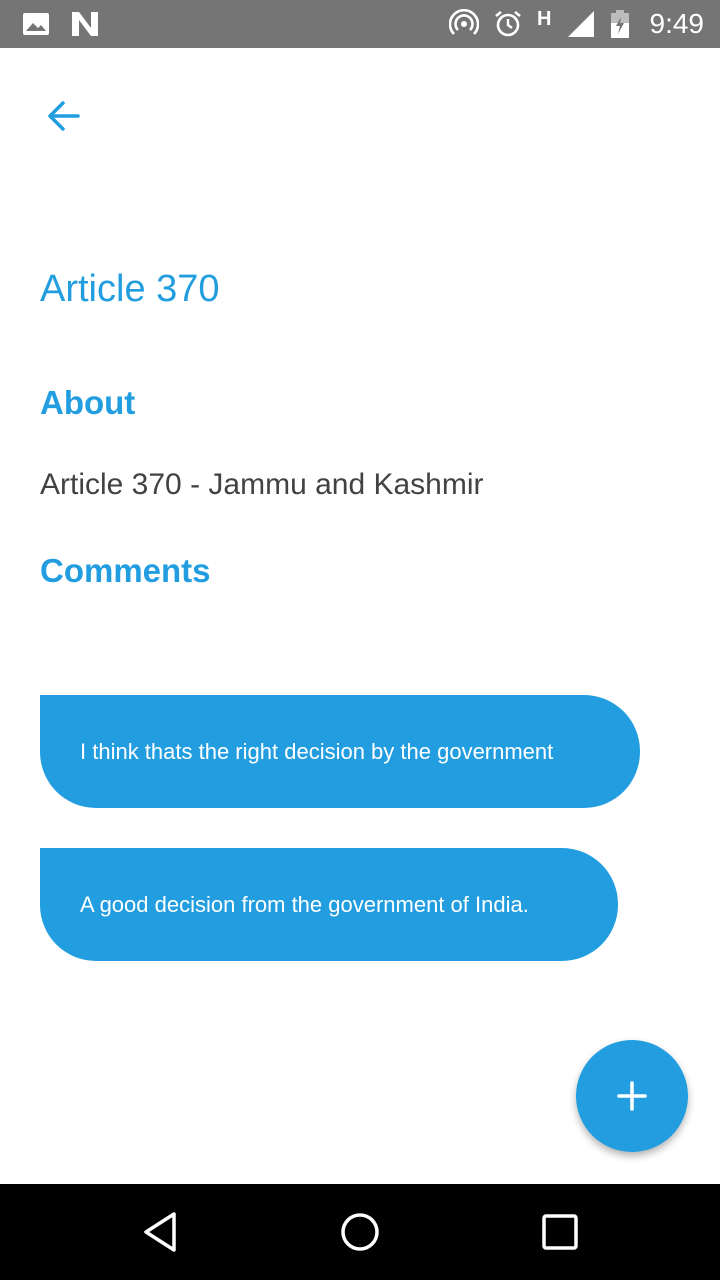  I want to click on navigation-bar, so click(360, 1232).